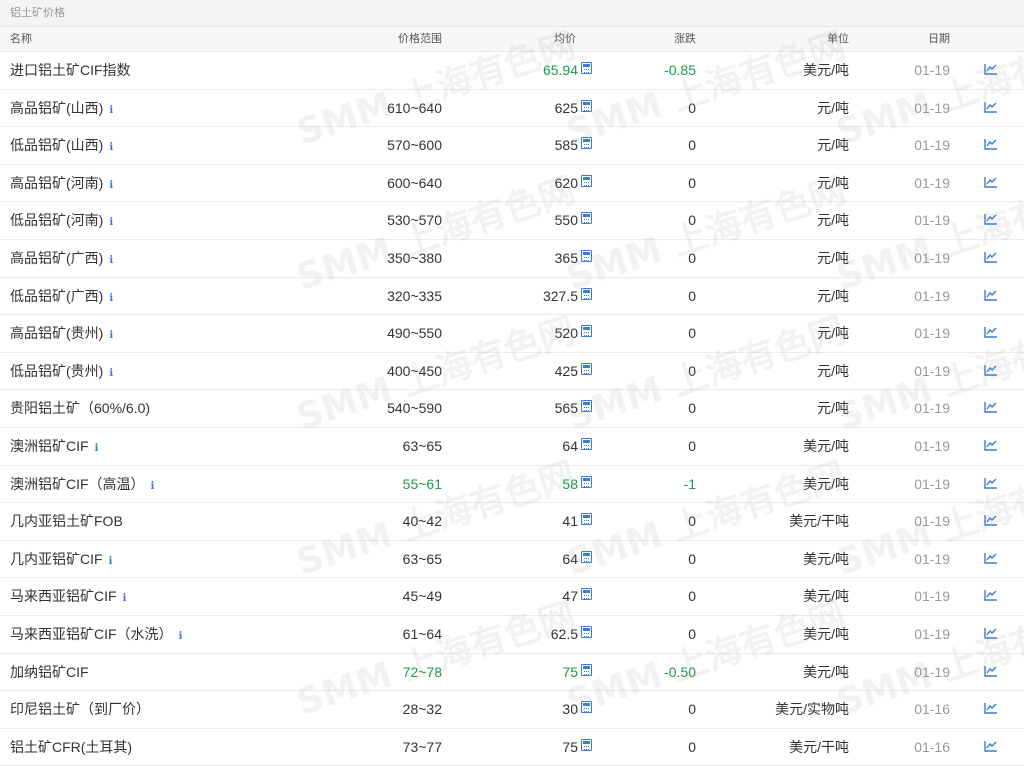 Image resolution: width=1024 pixels, height=766 pixels. What do you see at coordinates (56, 220) in the screenshot?
I see `commodity-name-label: 低品铝矿(河南)` at bounding box center [56, 220].